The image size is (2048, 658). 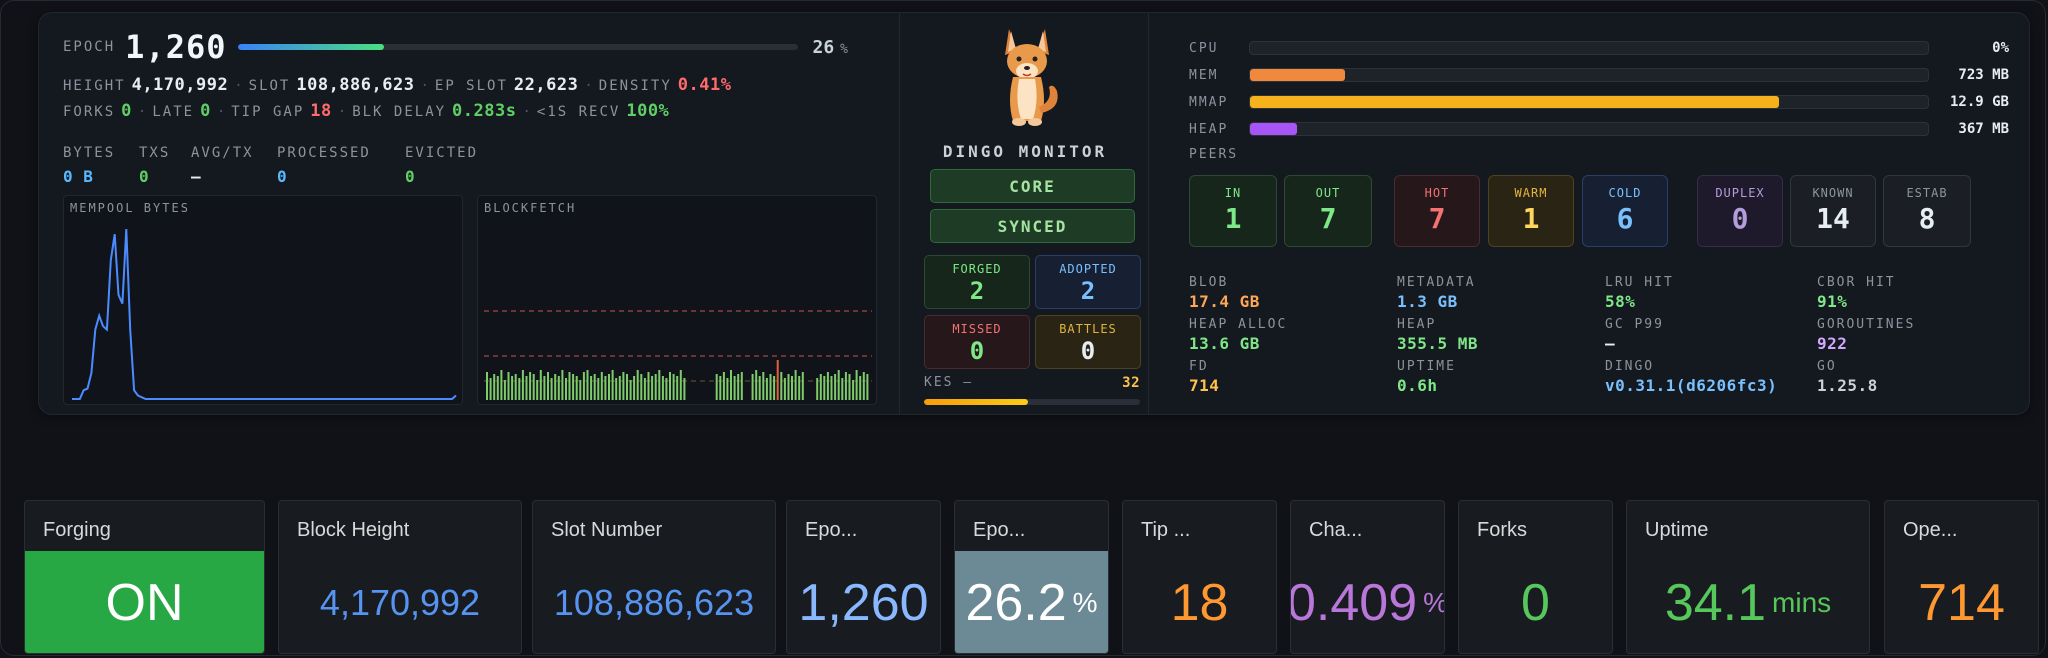 What do you see at coordinates (677, 300) in the screenshot?
I see `blockfetch-chart: BLOCKFETCH` at bounding box center [677, 300].